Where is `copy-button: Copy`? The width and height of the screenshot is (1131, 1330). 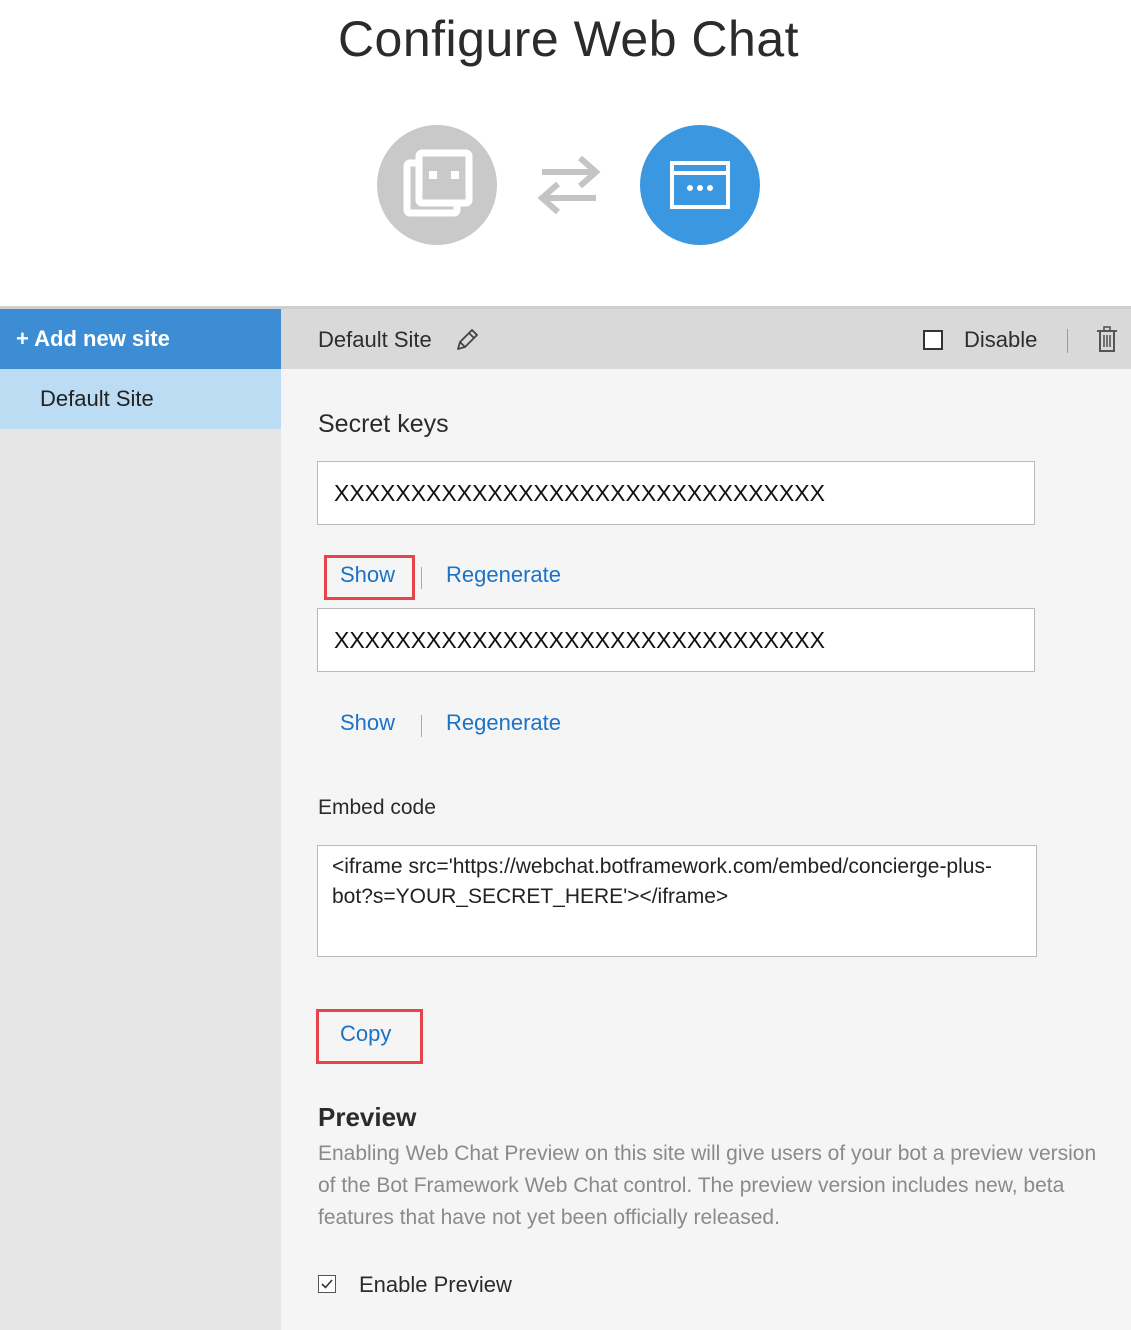 copy-button: Copy is located at coordinates (365, 1034).